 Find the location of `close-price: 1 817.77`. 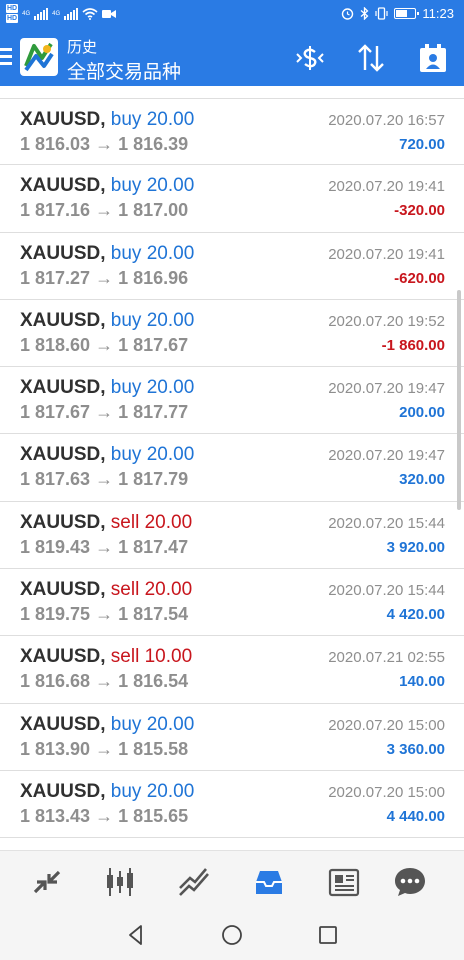

close-price: 1 817.77 is located at coordinates (153, 412).